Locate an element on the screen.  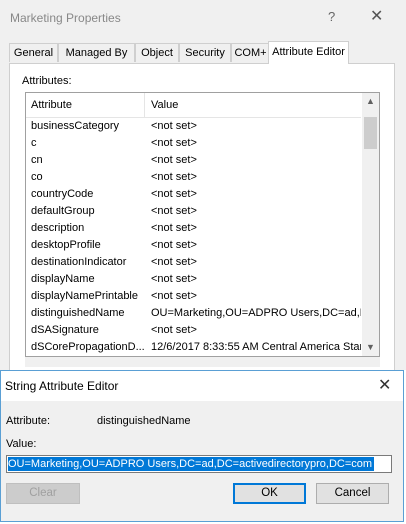
column-header-attribute: Attribute is located at coordinates (51, 105).